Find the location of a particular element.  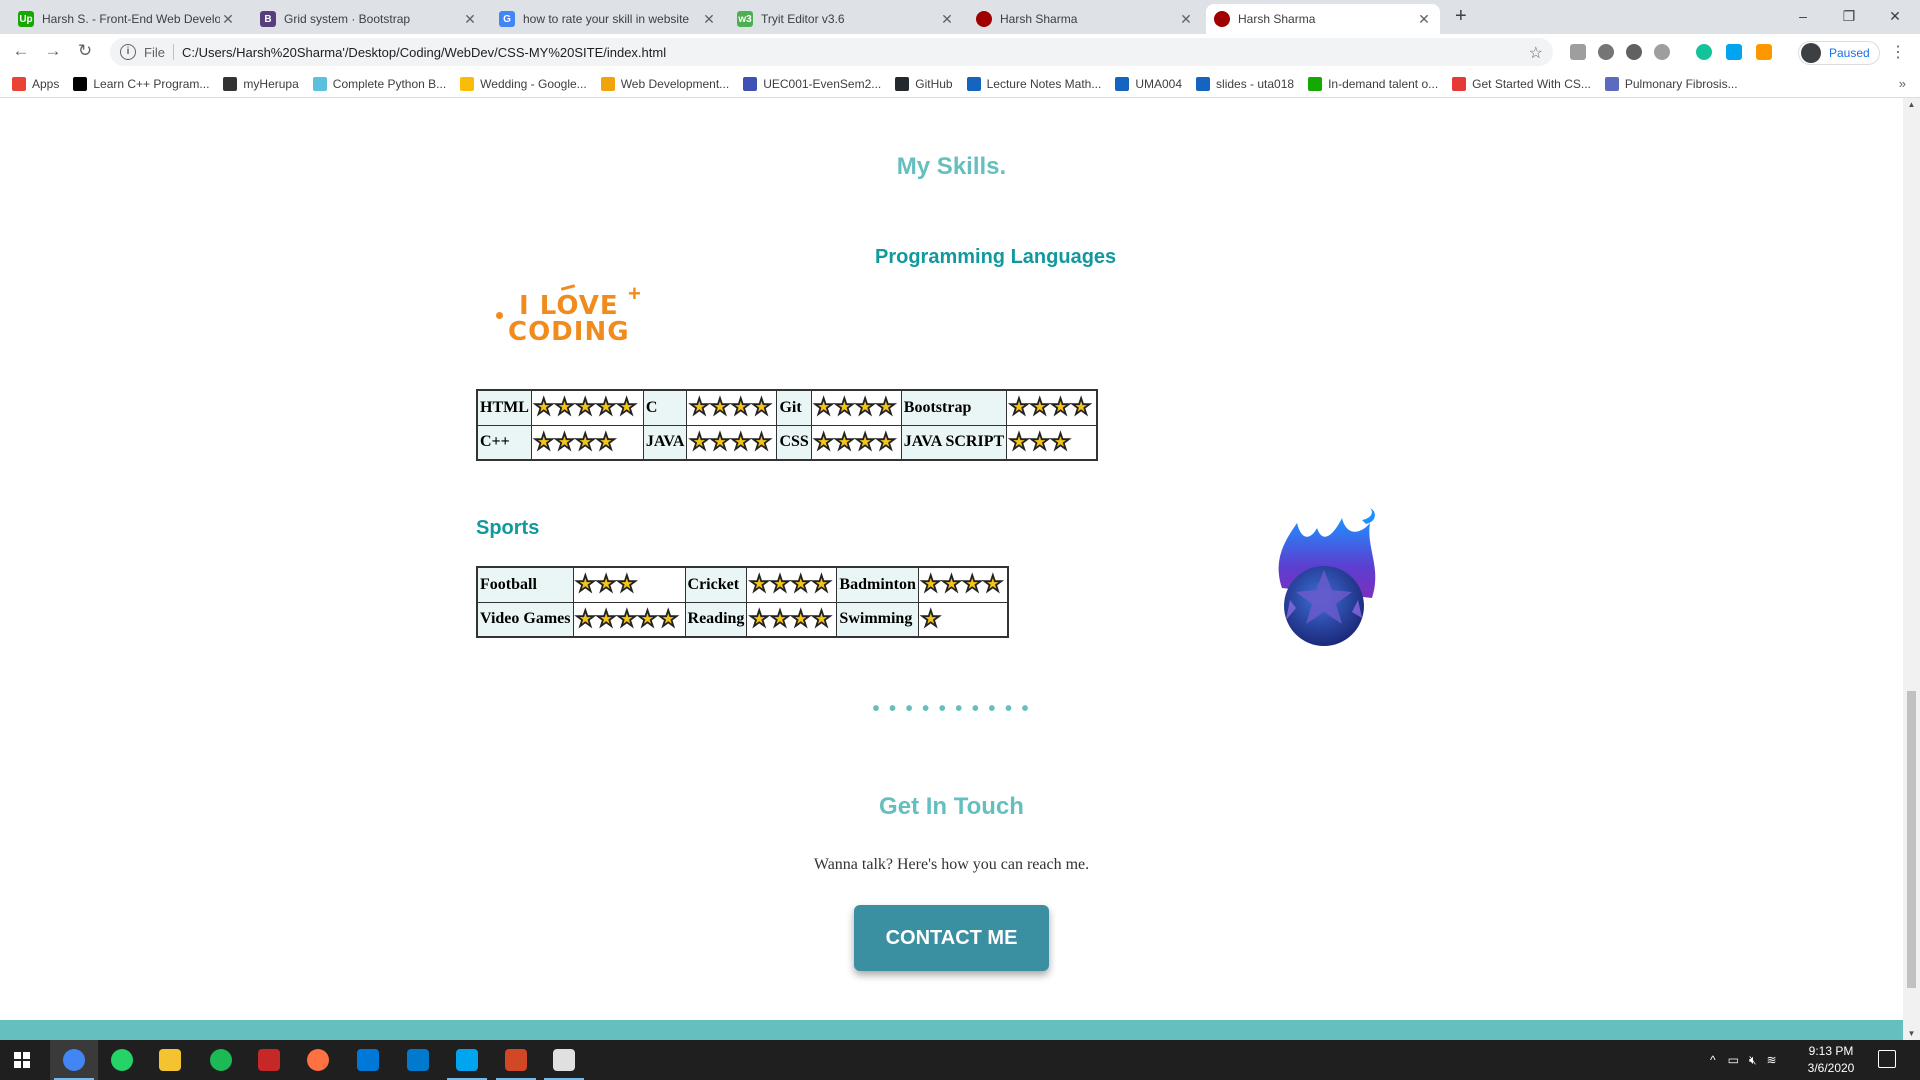

spotify-icon is located at coordinates (221, 1060).